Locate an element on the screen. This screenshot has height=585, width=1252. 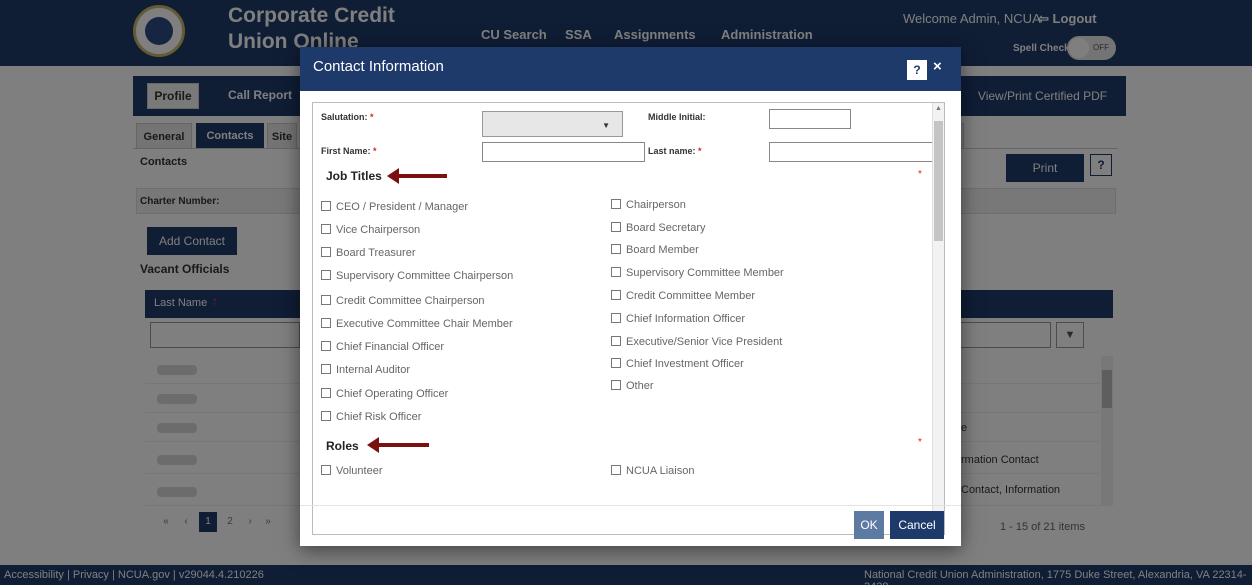
salutation-select: ▼ is located at coordinates (552, 124).